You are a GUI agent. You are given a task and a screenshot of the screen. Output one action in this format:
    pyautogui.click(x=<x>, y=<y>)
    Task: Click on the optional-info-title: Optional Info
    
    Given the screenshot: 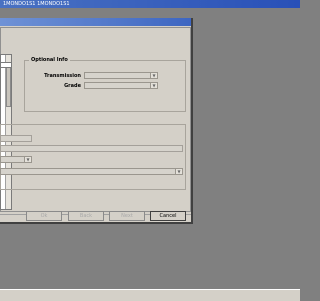 What is the action you would take?
    pyautogui.click(x=49, y=60)
    